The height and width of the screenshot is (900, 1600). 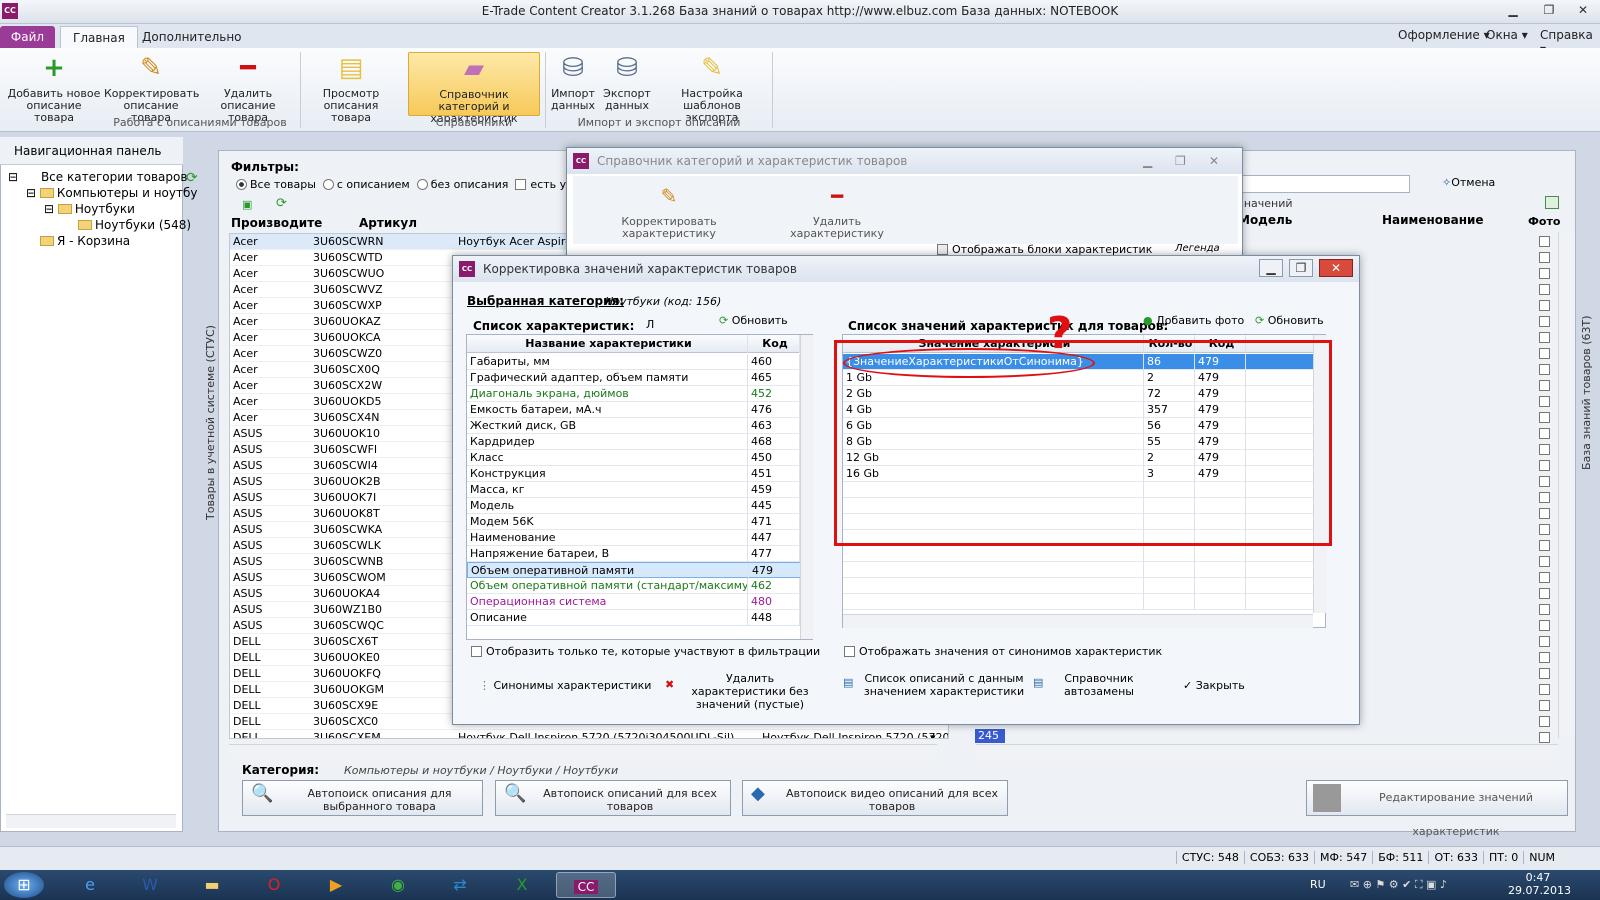 I want to click on categories-reference-button: ▰ Справочник категорий и характеристик, so click(x=474, y=88).